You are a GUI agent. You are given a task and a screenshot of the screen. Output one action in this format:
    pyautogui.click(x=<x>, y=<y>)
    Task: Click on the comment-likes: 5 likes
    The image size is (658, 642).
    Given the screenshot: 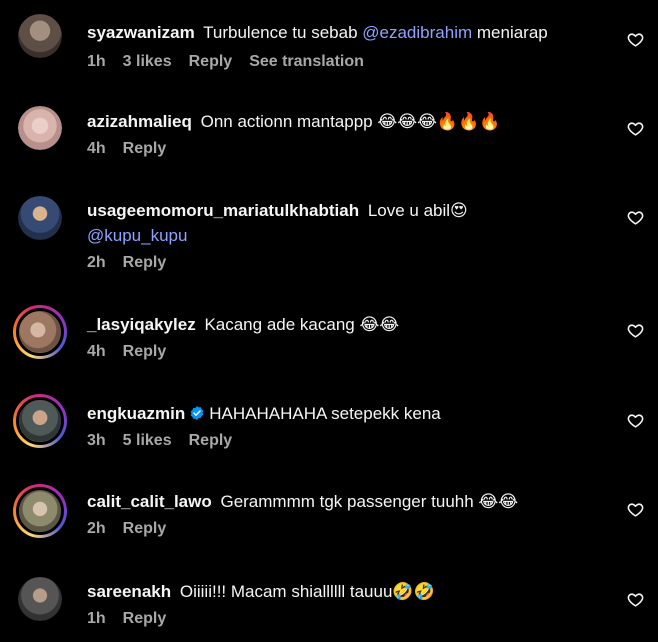 What is the action you would take?
    pyautogui.click(x=147, y=441)
    